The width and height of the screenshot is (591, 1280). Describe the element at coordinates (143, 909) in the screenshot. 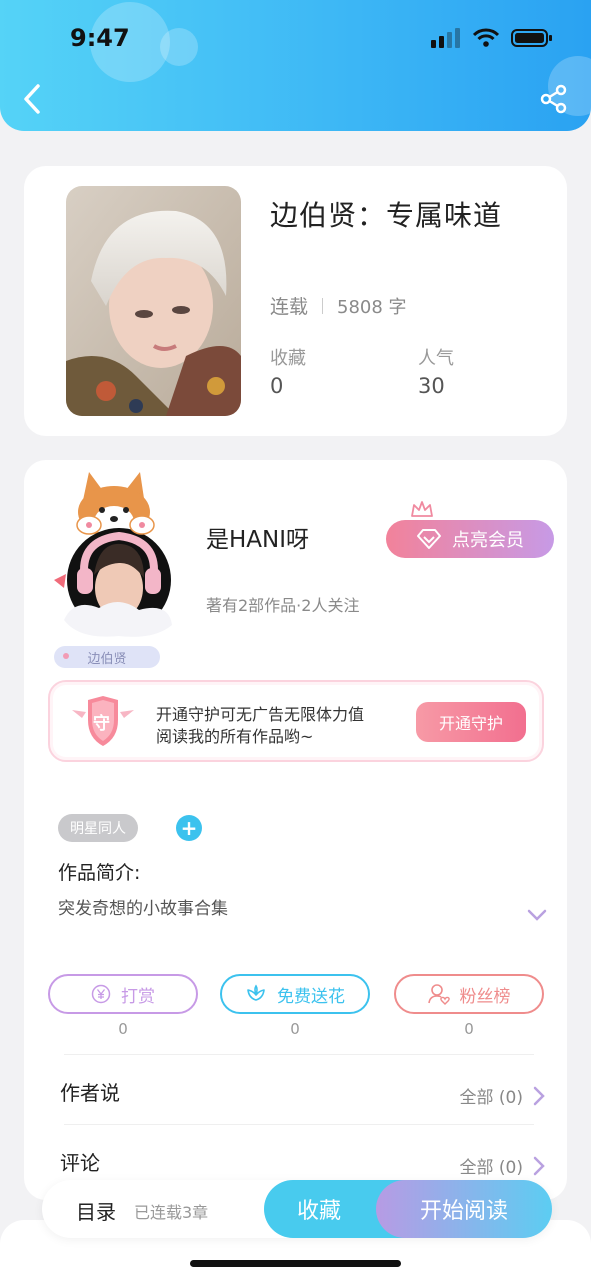

I see `intro-text: 突发奇想的小故事合集` at that location.